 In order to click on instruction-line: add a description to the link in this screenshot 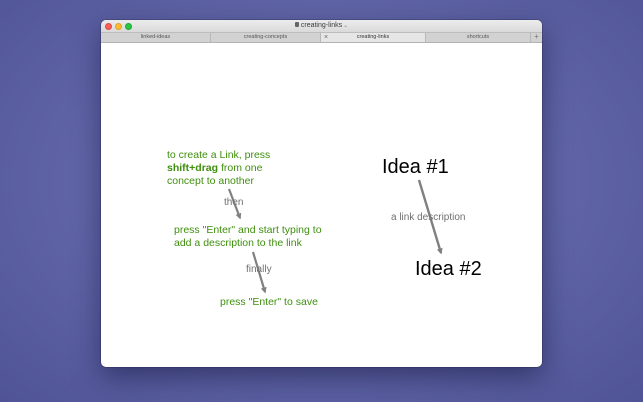, I will do `click(238, 243)`.